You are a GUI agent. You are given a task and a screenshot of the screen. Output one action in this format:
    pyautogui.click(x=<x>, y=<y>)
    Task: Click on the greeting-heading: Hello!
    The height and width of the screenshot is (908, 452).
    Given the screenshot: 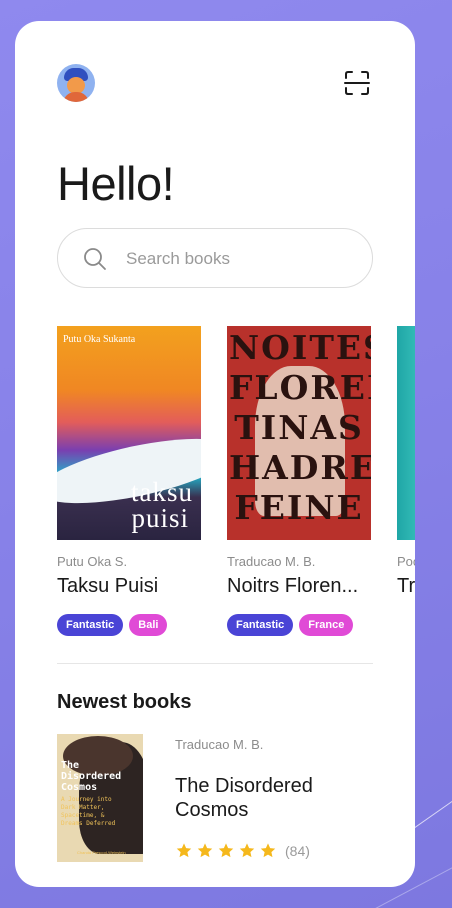 What is the action you would take?
    pyautogui.click(x=116, y=183)
    